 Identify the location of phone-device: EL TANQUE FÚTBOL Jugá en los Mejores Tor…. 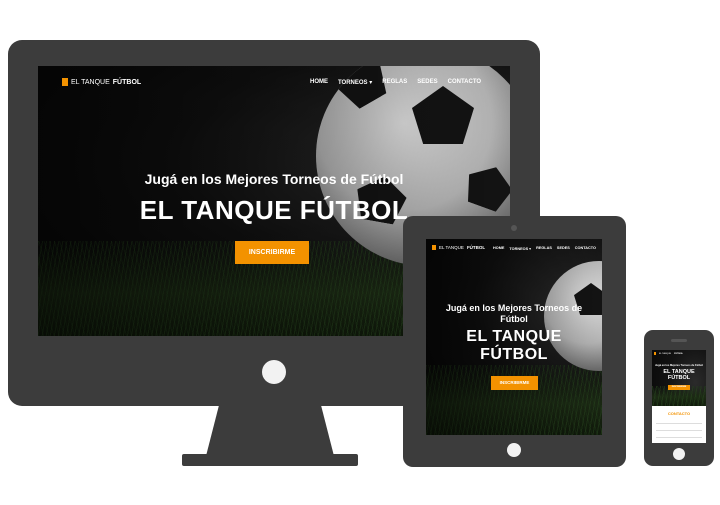
(679, 398).